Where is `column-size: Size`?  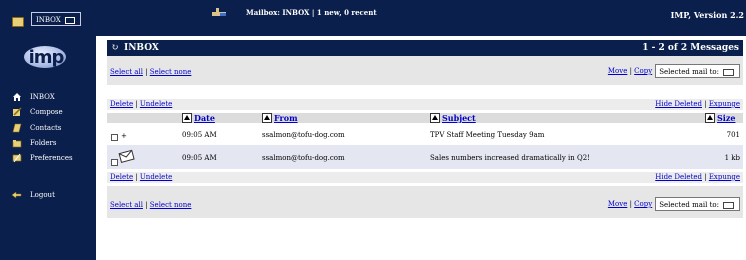 column-size: Size is located at coordinates (720, 118).